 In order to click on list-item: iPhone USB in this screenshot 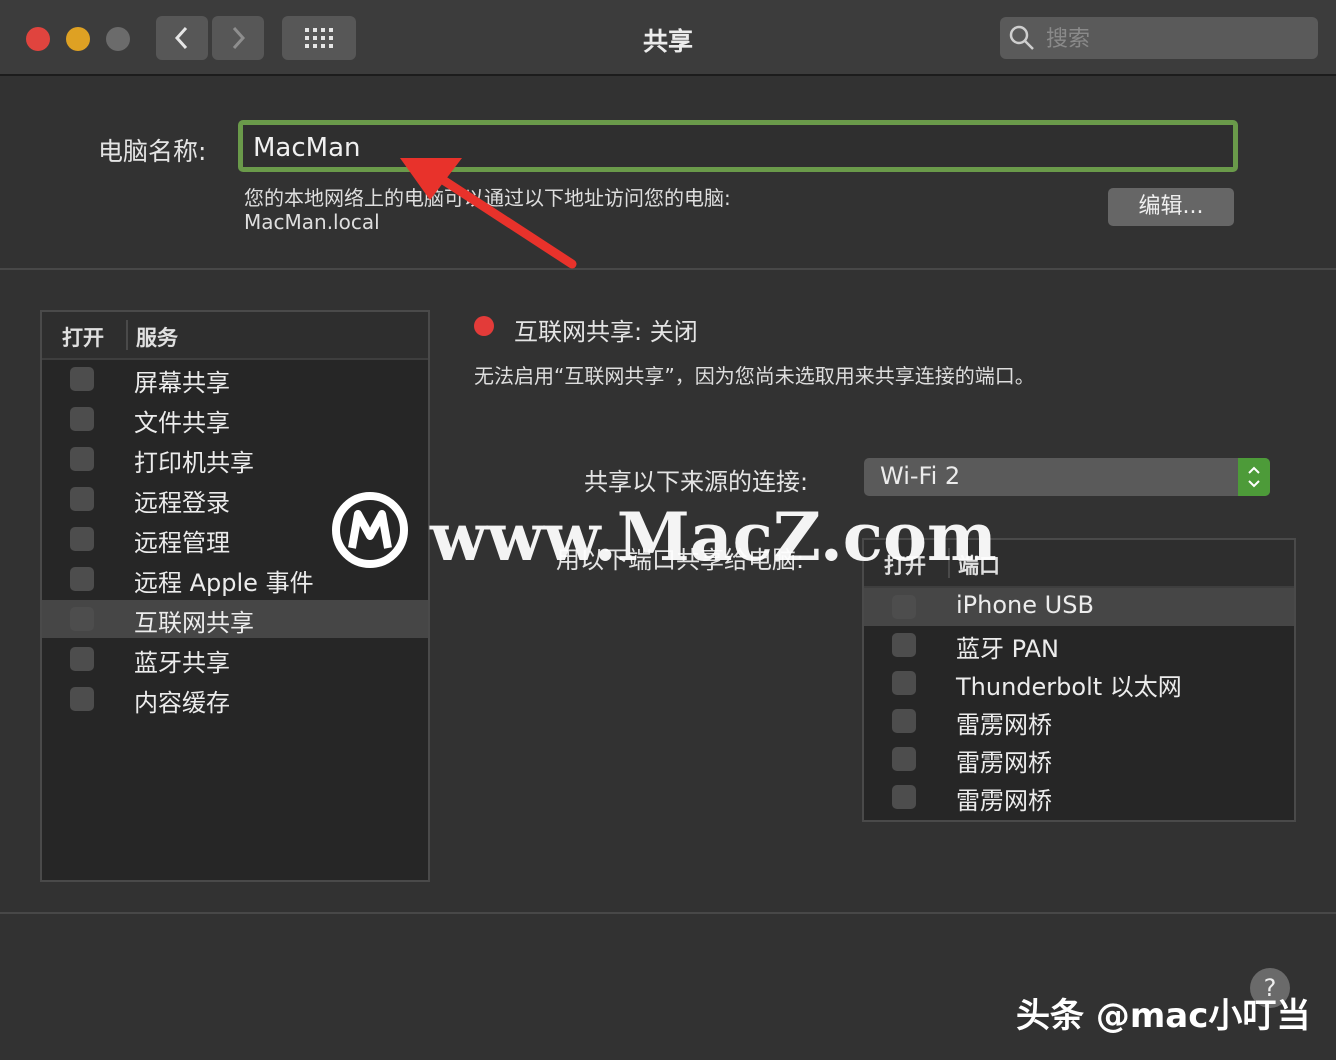, I will do `click(1079, 607)`.